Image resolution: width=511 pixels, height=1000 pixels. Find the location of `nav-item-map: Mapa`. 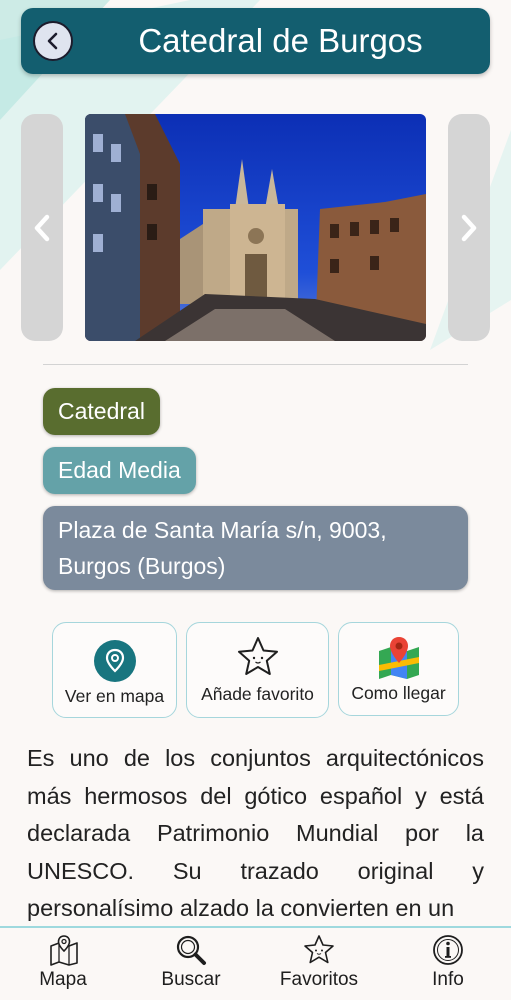

nav-item-map: Mapa is located at coordinates (63, 964).